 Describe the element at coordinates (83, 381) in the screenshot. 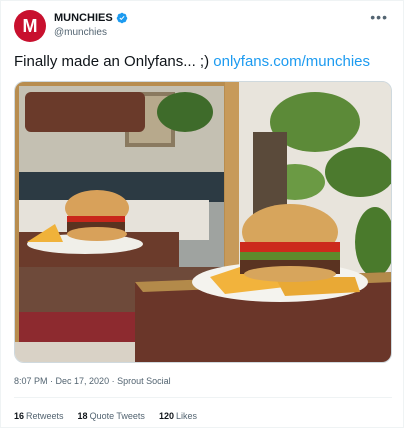

I see `tweet-date: Dec 17, 2020` at that location.